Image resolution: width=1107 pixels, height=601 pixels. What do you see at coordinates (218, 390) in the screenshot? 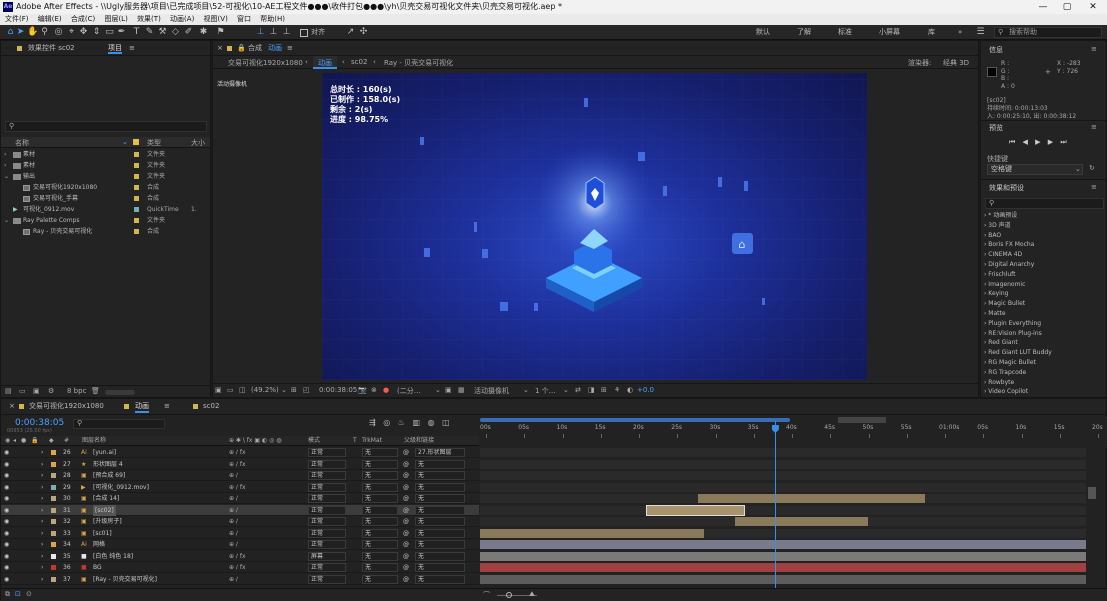
I see `always-preview-icon: ▣` at bounding box center [218, 390].